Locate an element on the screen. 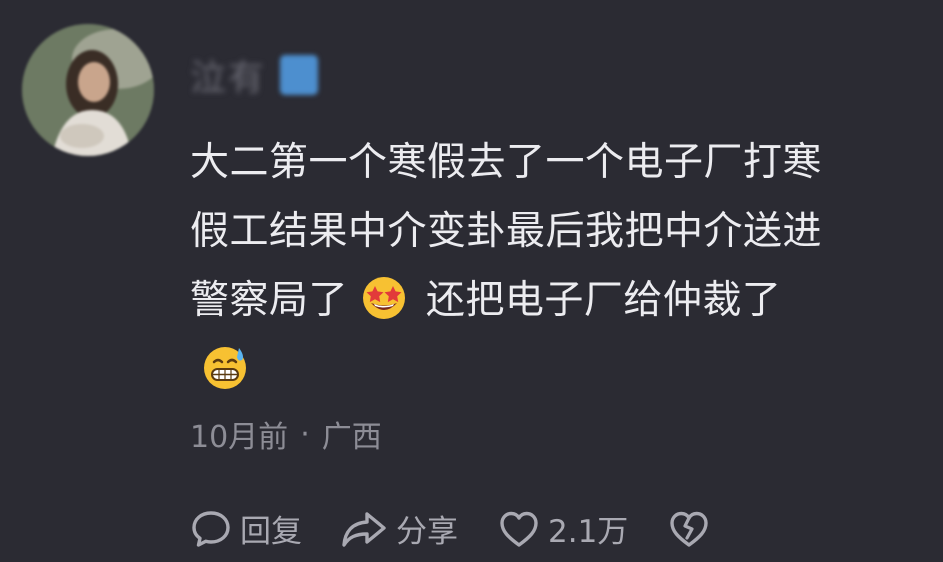 Image resolution: width=943 pixels, height=562 pixels. share-label: 分享 is located at coordinates (427, 532).